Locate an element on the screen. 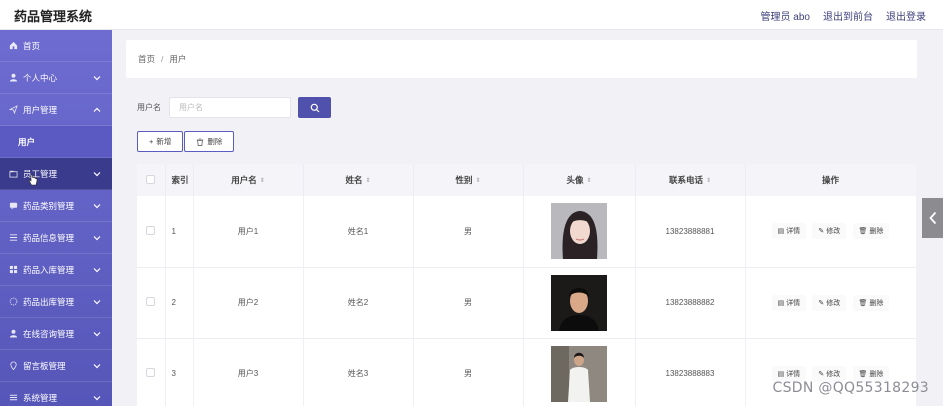 The height and width of the screenshot is (406, 943). sidebar-item-user-mgmt: 用户管理 is located at coordinates (56, 110).